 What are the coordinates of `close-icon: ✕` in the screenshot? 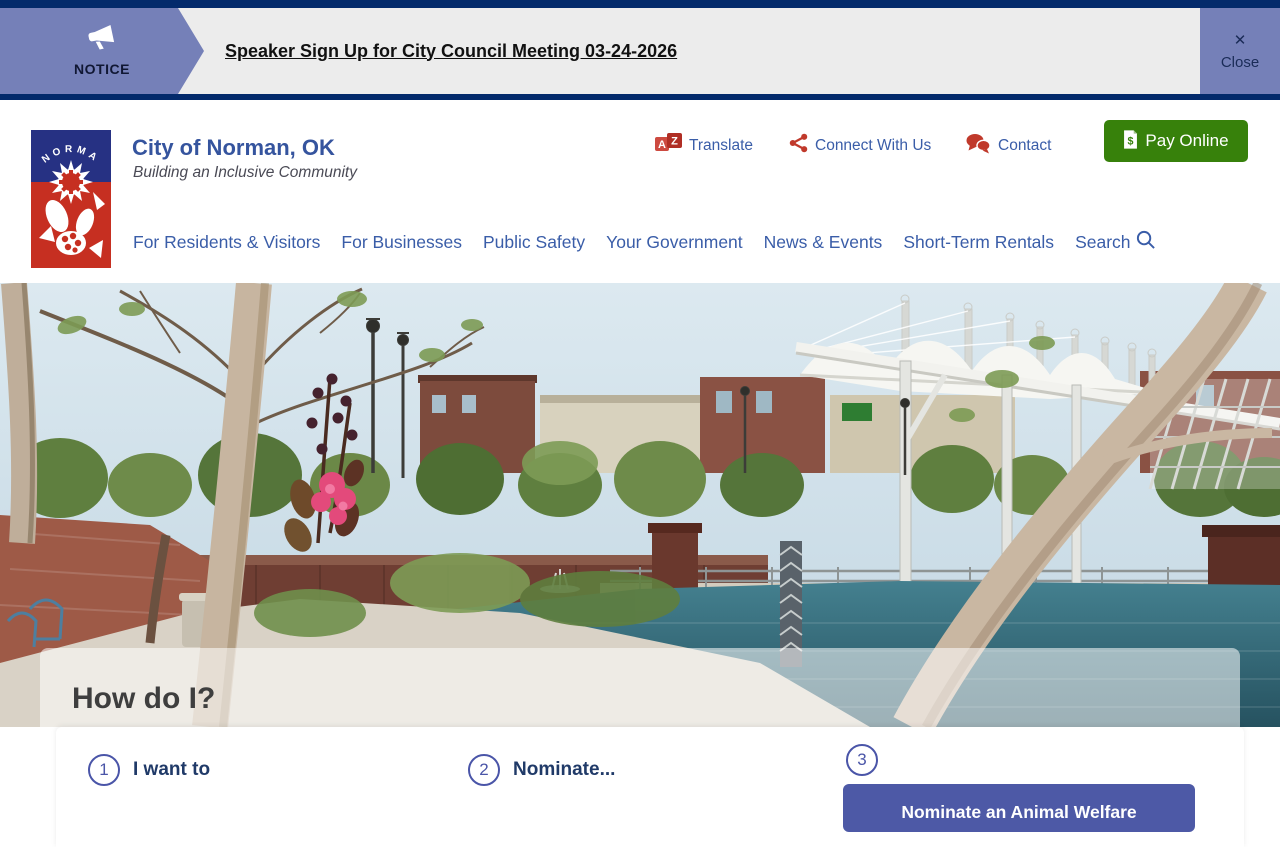 It's located at (1240, 40).